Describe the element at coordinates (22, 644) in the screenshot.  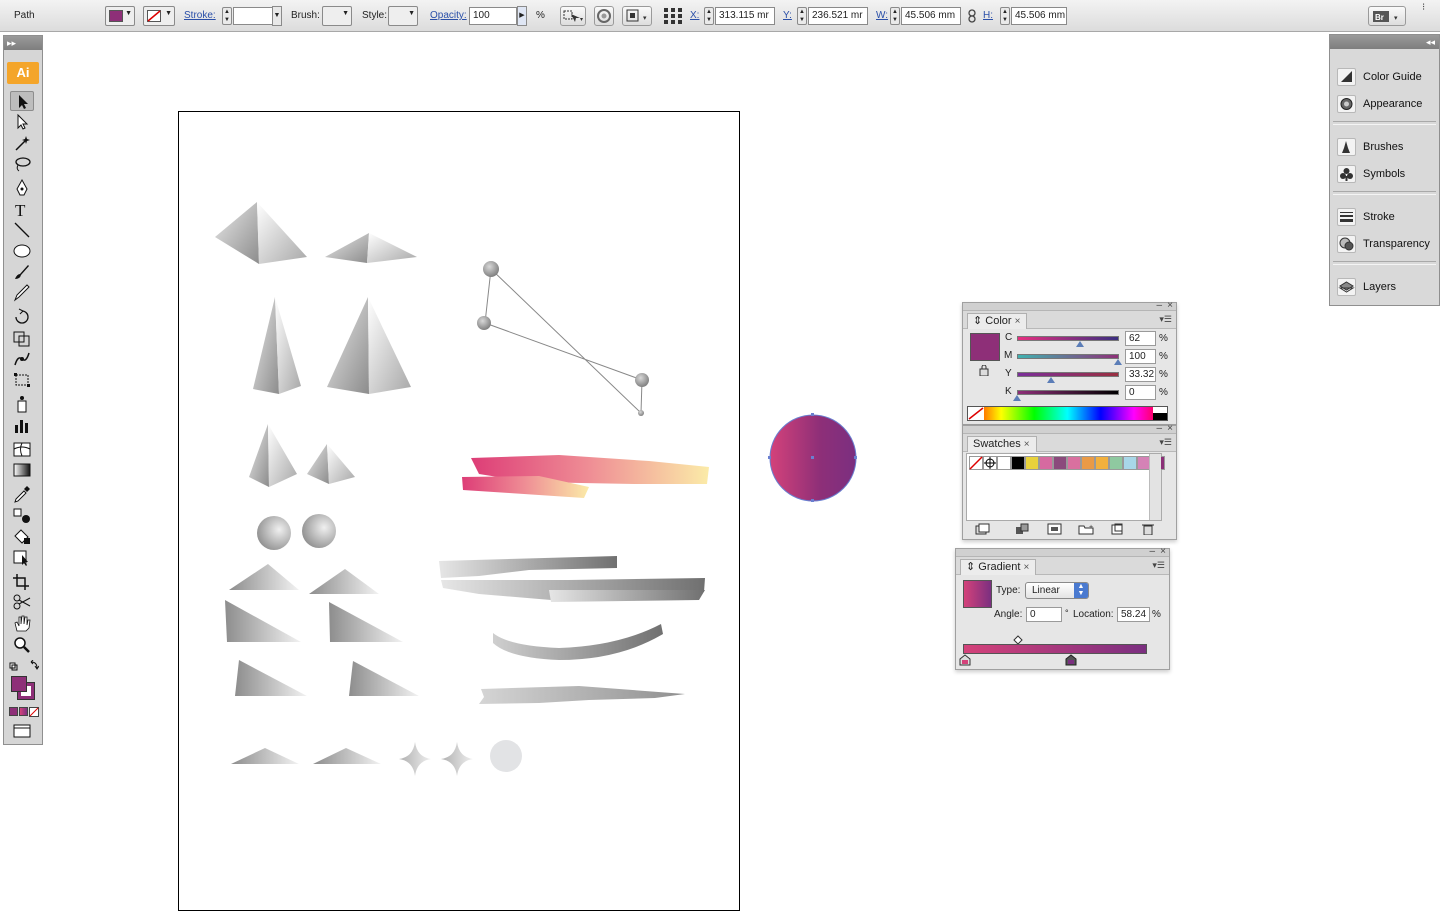
I see `zoom-tool-icon` at that location.